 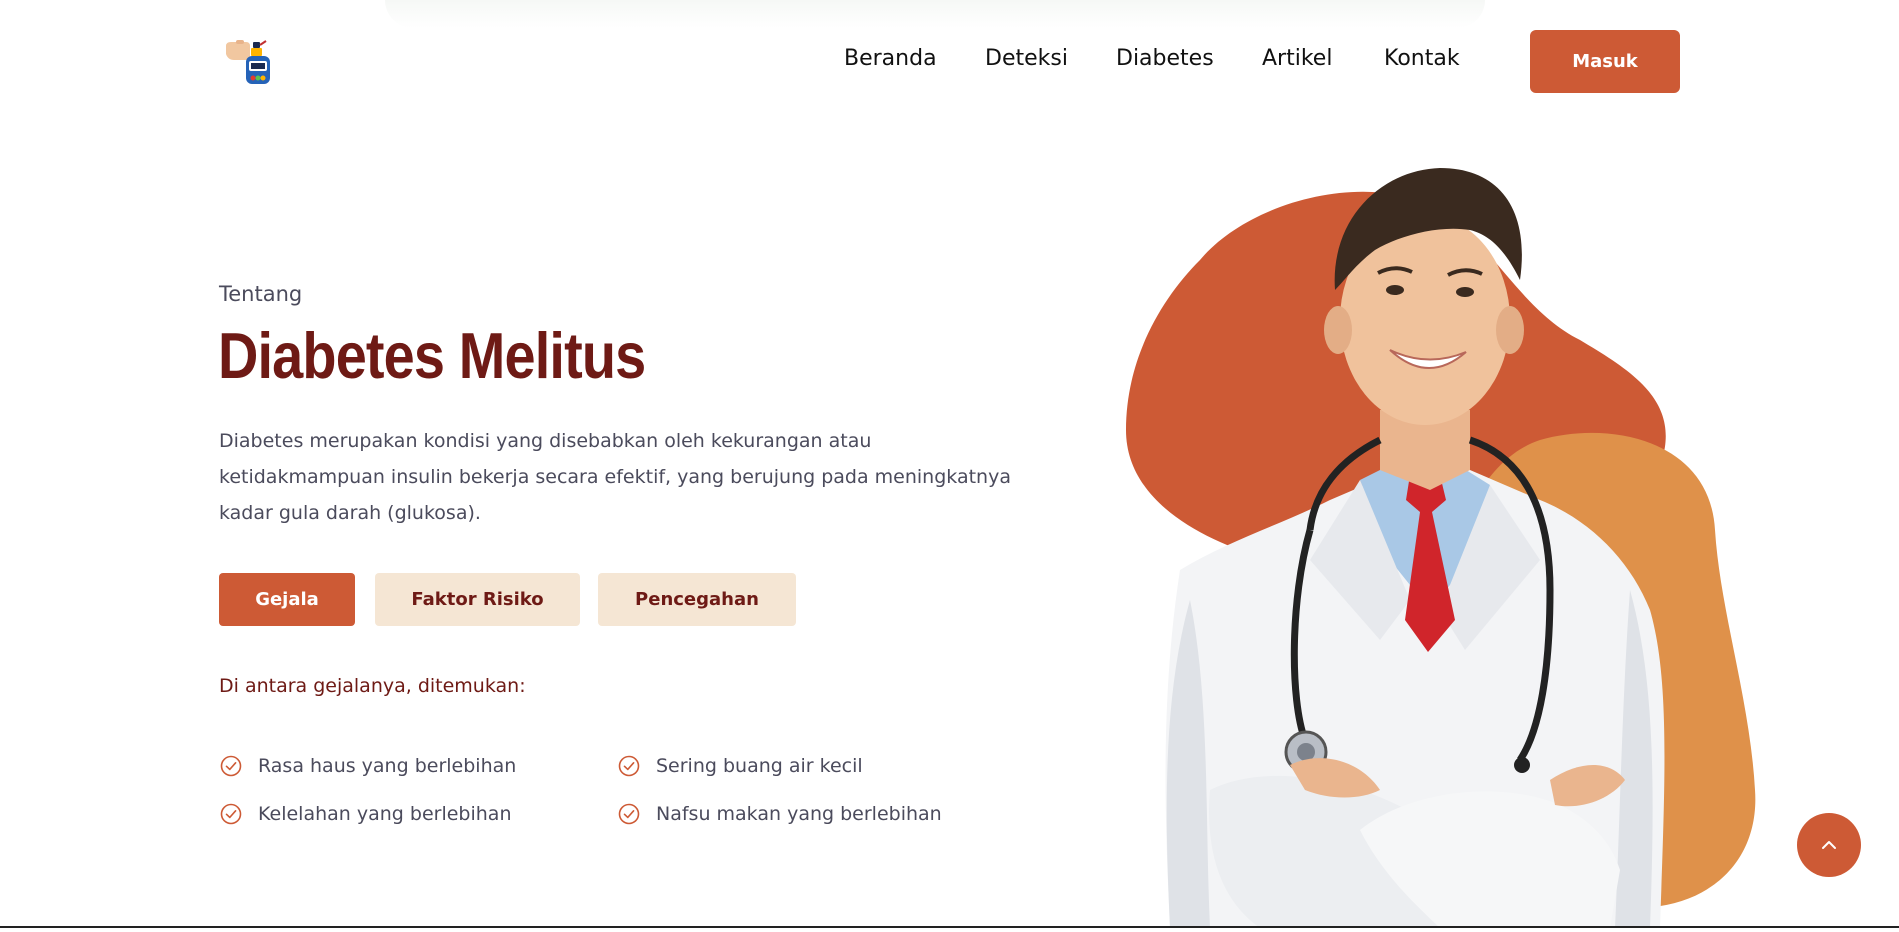 What do you see at coordinates (759, 766) in the screenshot?
I see `symptom-label: Sering buang air kecil` at bounding box center [759, 766].